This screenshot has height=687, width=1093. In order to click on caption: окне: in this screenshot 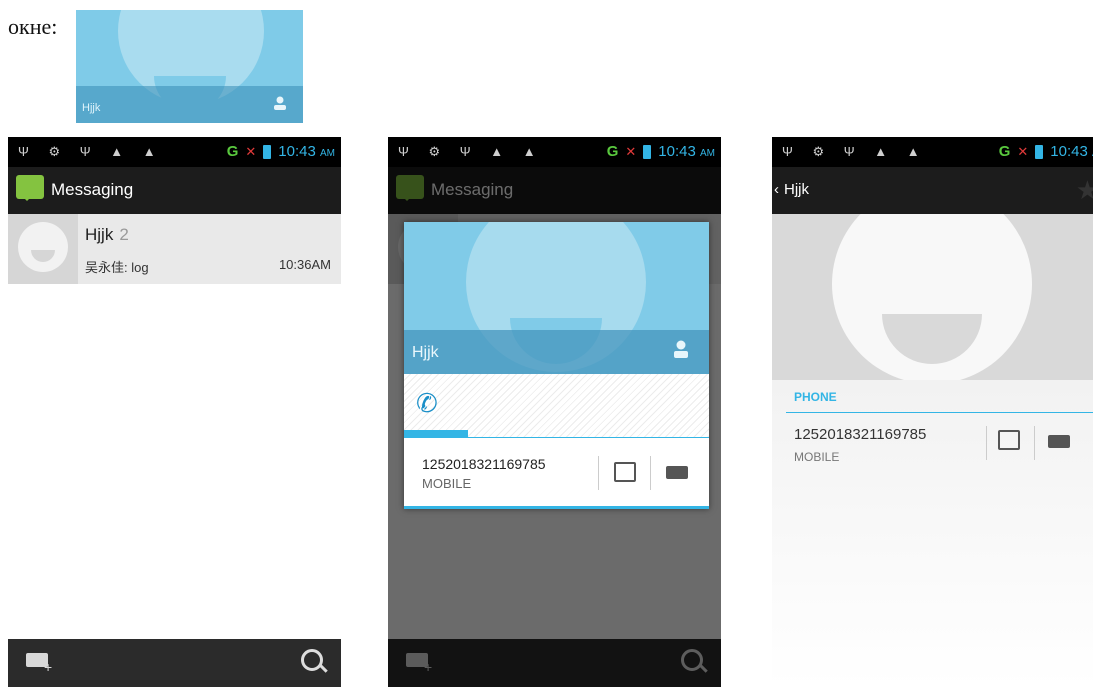, I will do `click(33, 26)`.